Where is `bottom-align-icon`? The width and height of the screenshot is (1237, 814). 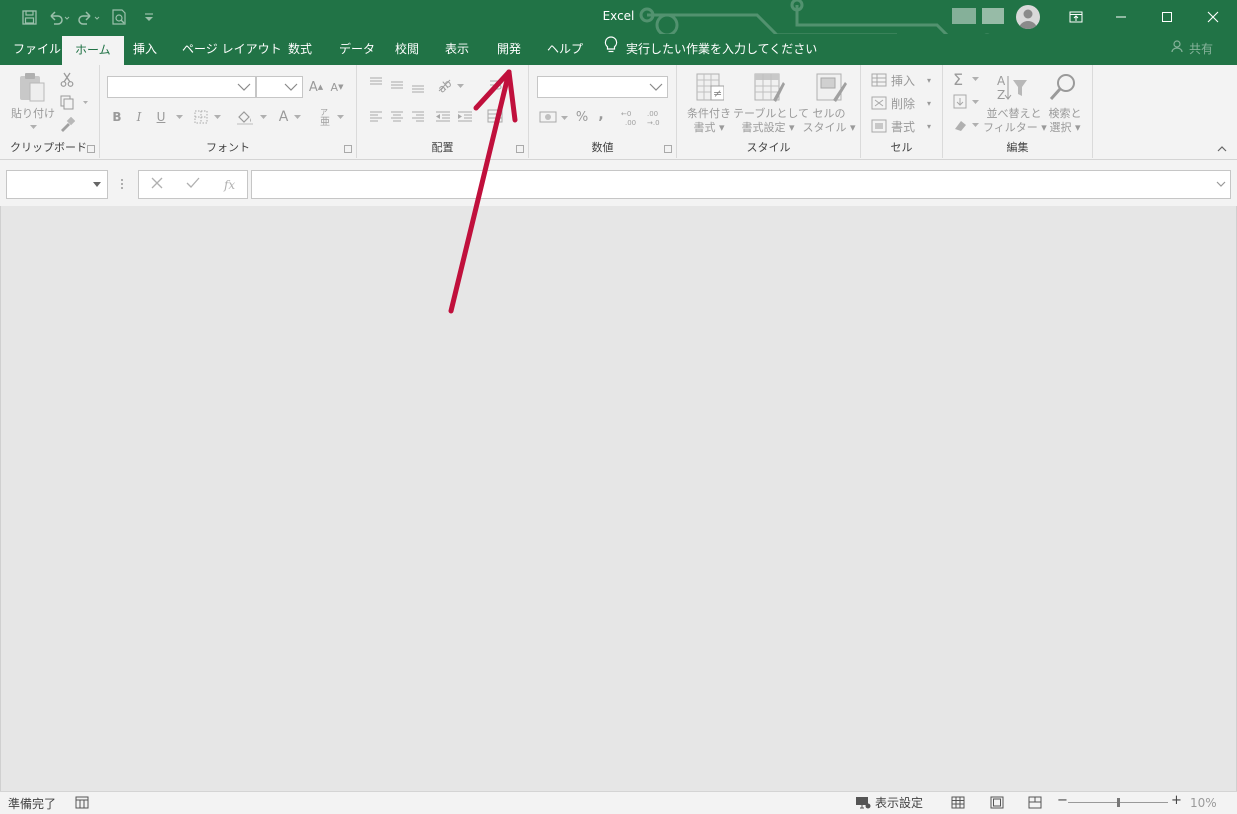 bottom-align-icon is located at coordinates (418, 87).